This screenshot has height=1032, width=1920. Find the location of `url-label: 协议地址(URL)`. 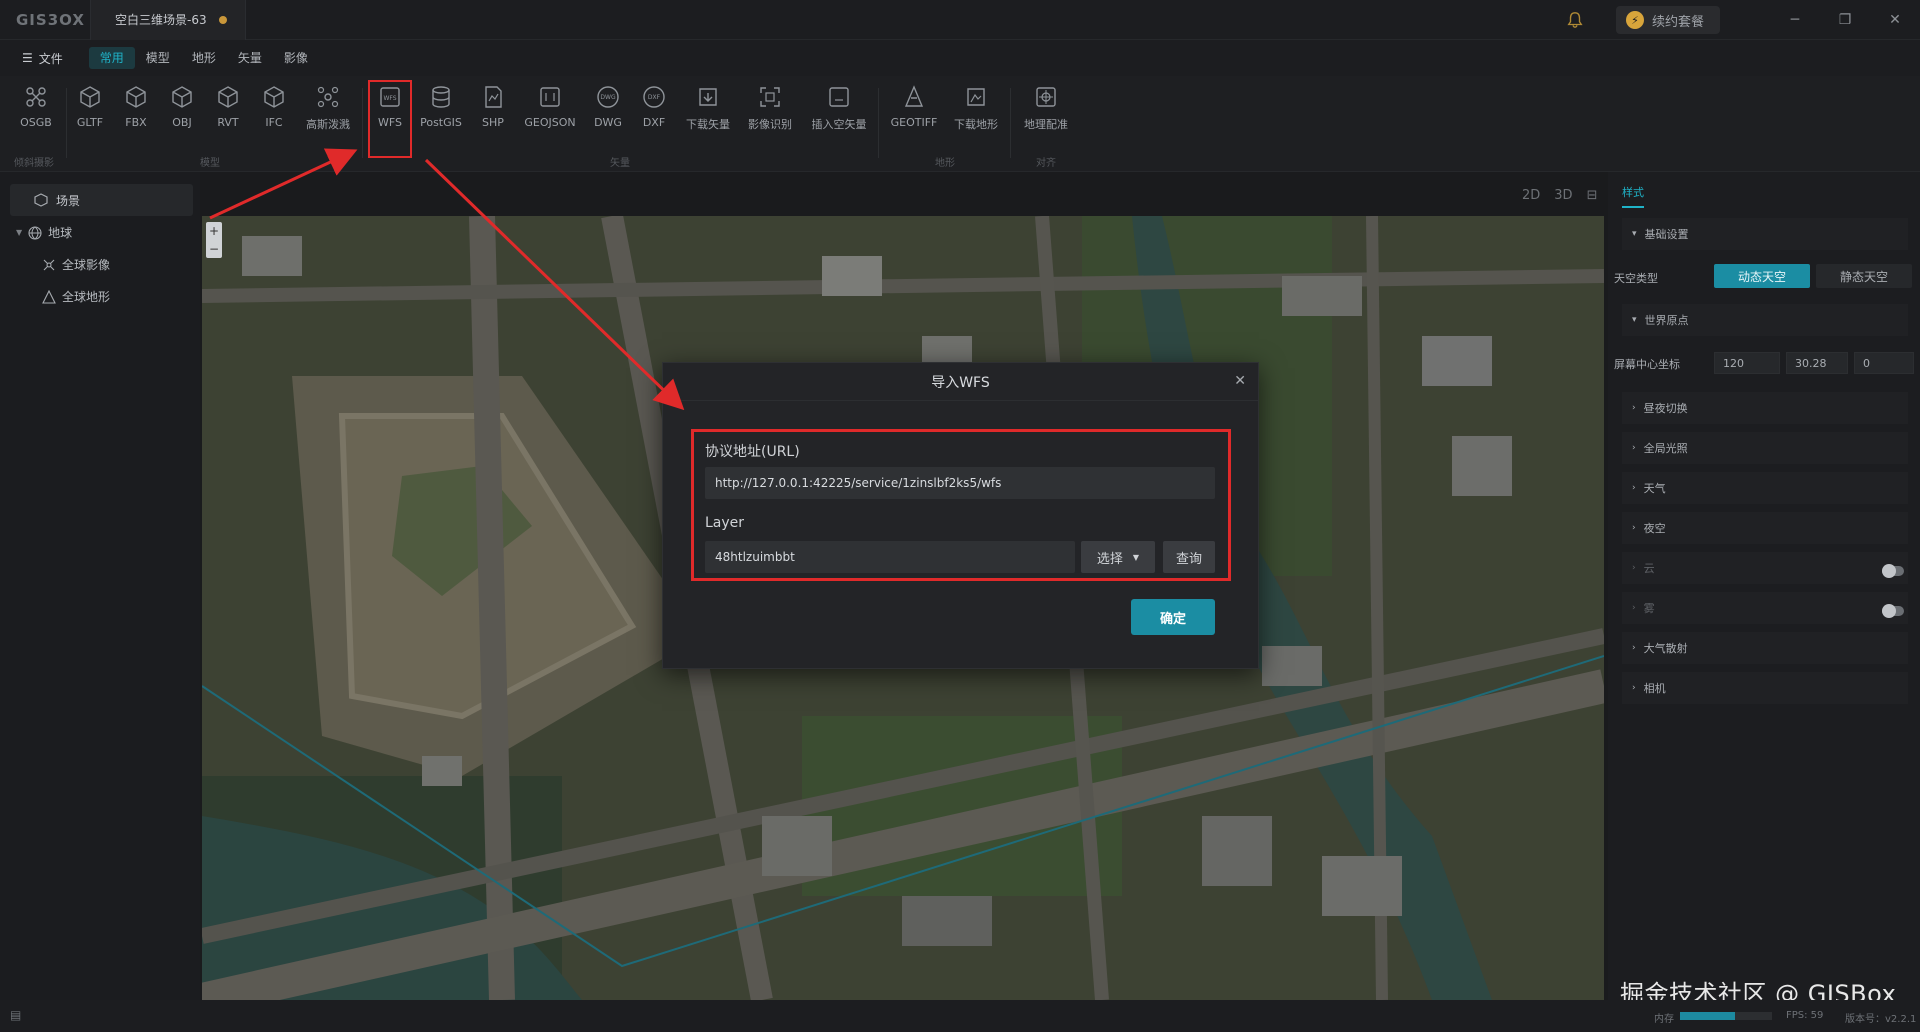

url-label: 协议地址(URL) is located at coordinates (752, 452).